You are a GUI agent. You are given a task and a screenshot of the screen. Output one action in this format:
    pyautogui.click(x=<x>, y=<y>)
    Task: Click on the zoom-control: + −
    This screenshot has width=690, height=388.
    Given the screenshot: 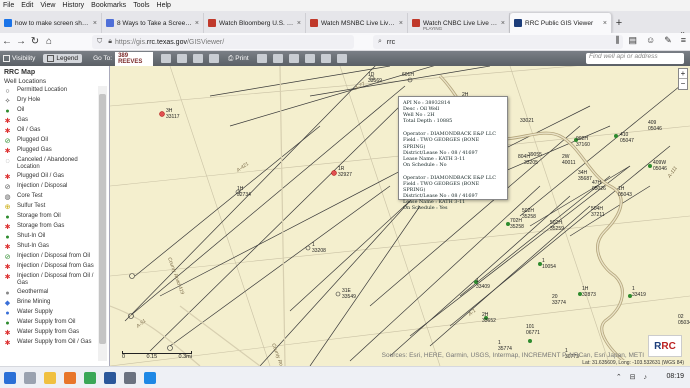 What is the action you would take?
    pyautogui.click(x=683, y=79)
    